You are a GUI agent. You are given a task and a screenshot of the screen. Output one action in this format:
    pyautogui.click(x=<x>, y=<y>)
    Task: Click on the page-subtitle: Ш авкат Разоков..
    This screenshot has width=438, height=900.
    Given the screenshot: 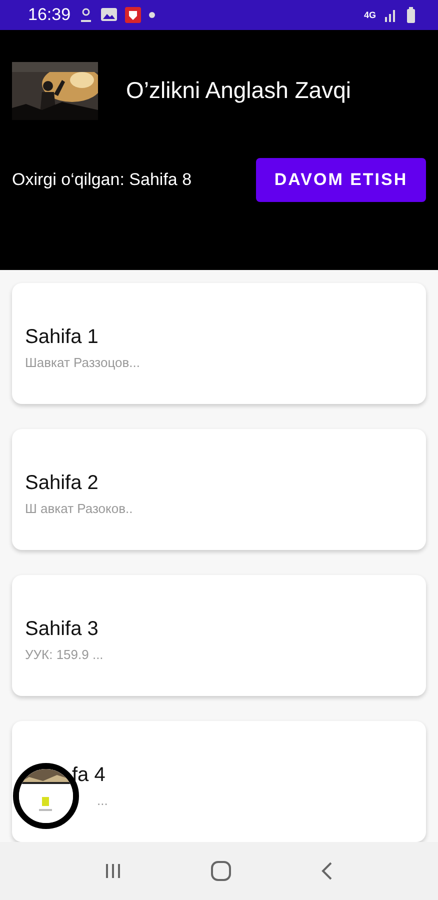 What is the action you would take?
    pyautogui.click(x=79, y=508)
    